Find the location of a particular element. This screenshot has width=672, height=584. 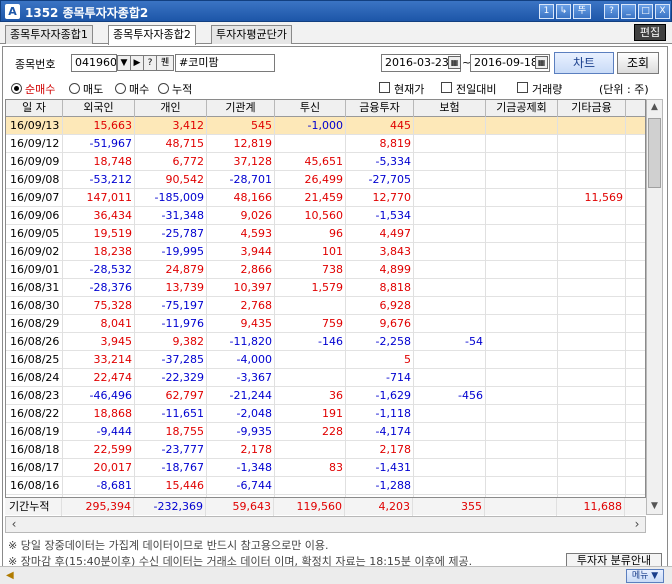

value-cell: 147,011 is located at coordinates (99, 198).